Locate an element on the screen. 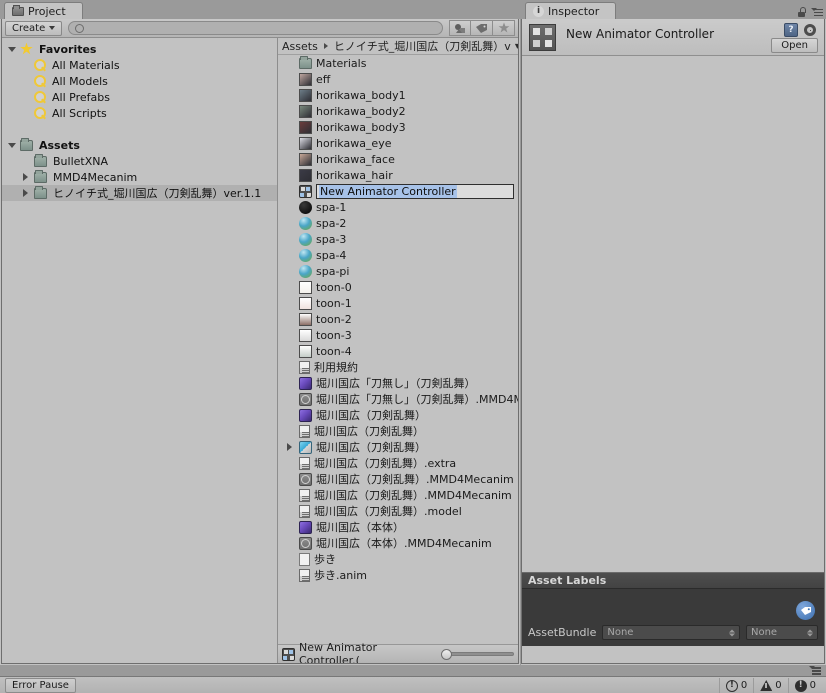  list-item: horikawa_face is located at coordinates (398, 159).